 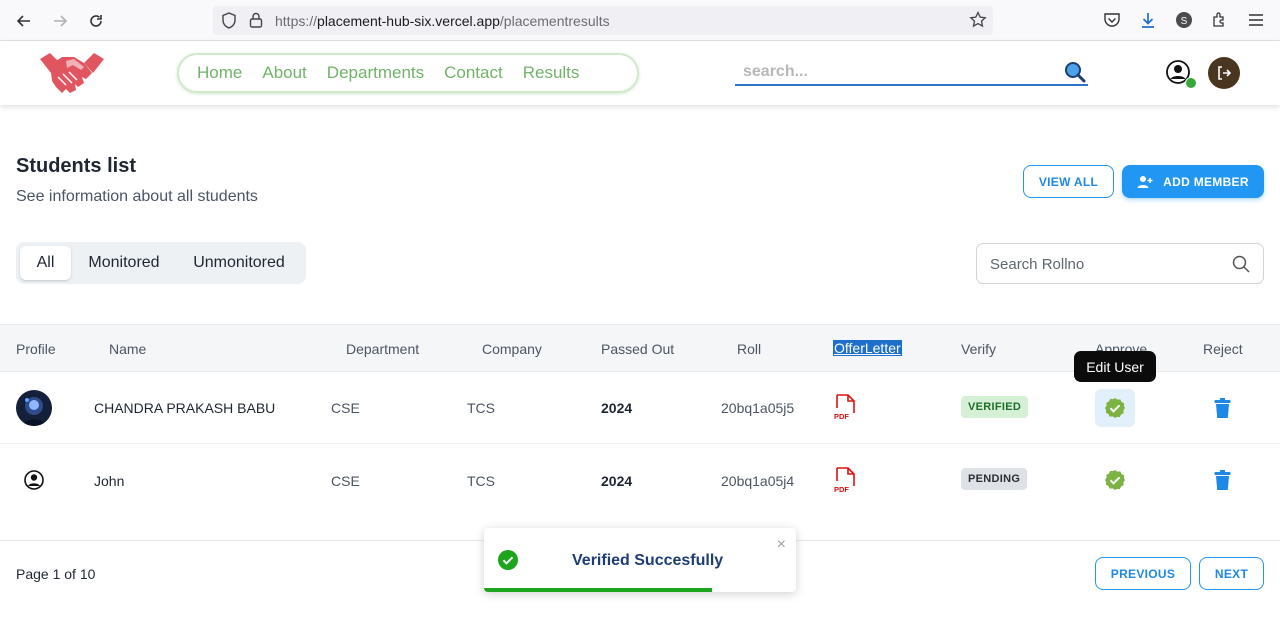 I want to click on app-header: Home About Departments Contact Results, so click(x=640, y=73).